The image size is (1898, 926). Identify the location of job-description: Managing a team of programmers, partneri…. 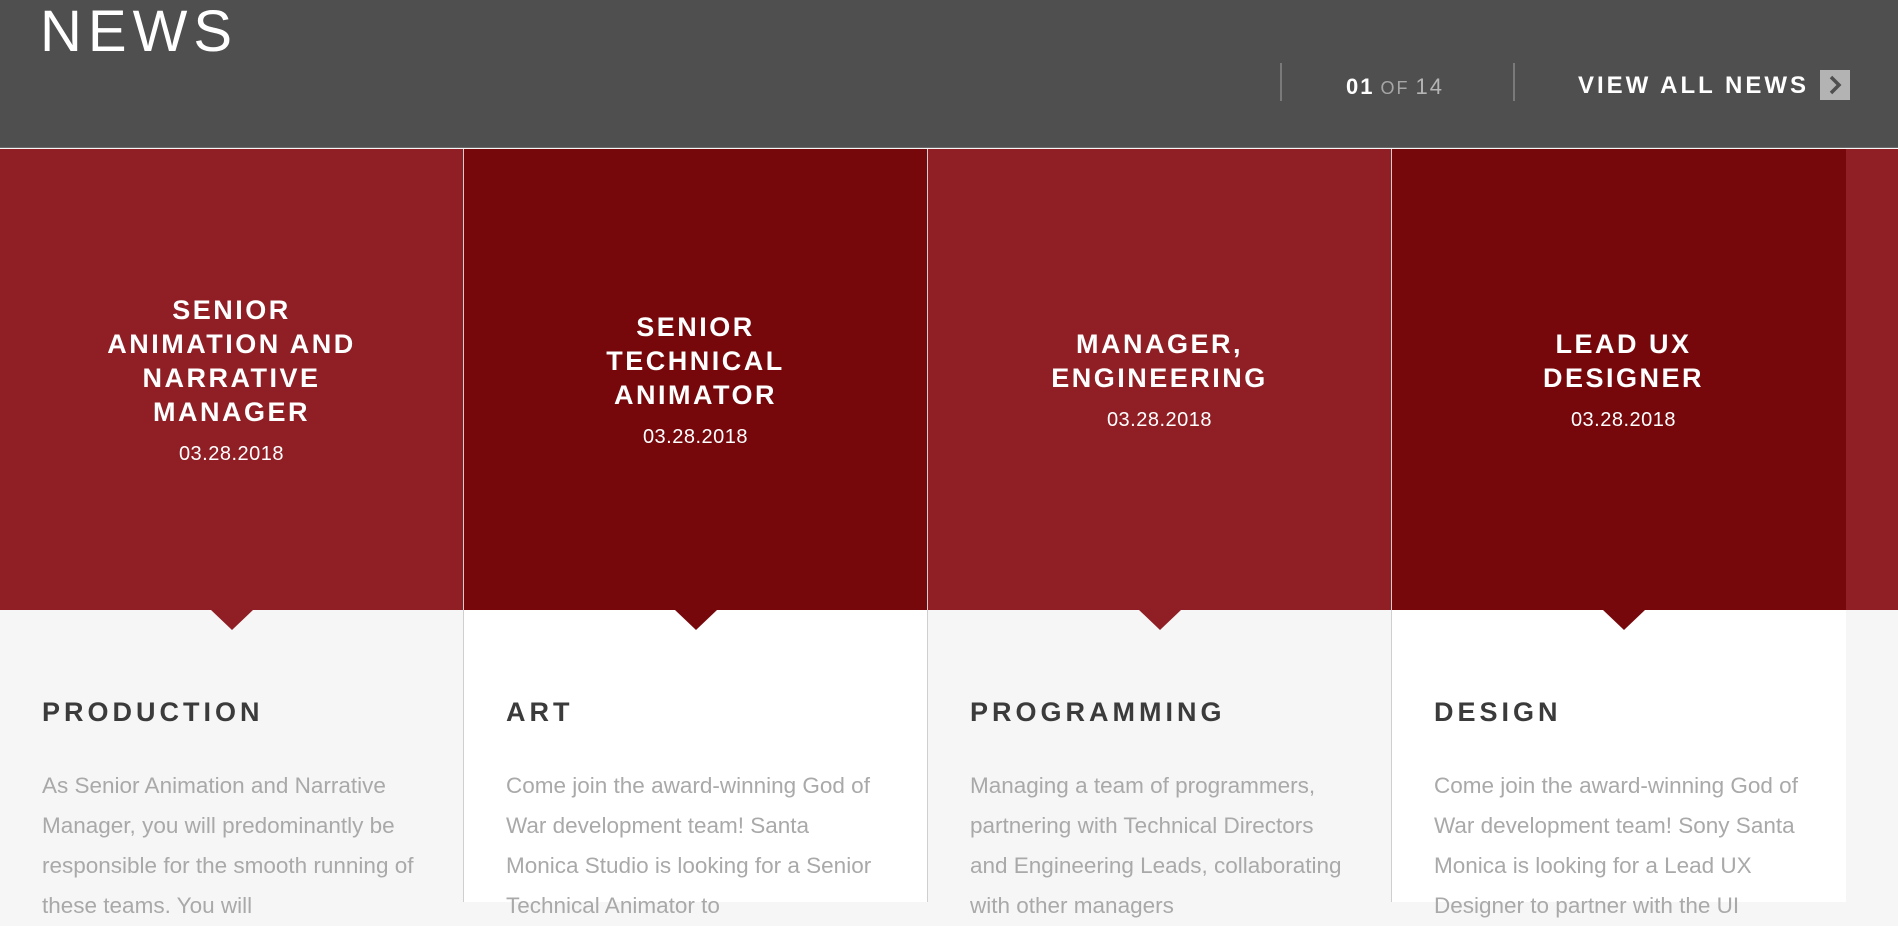
(1156, 845).